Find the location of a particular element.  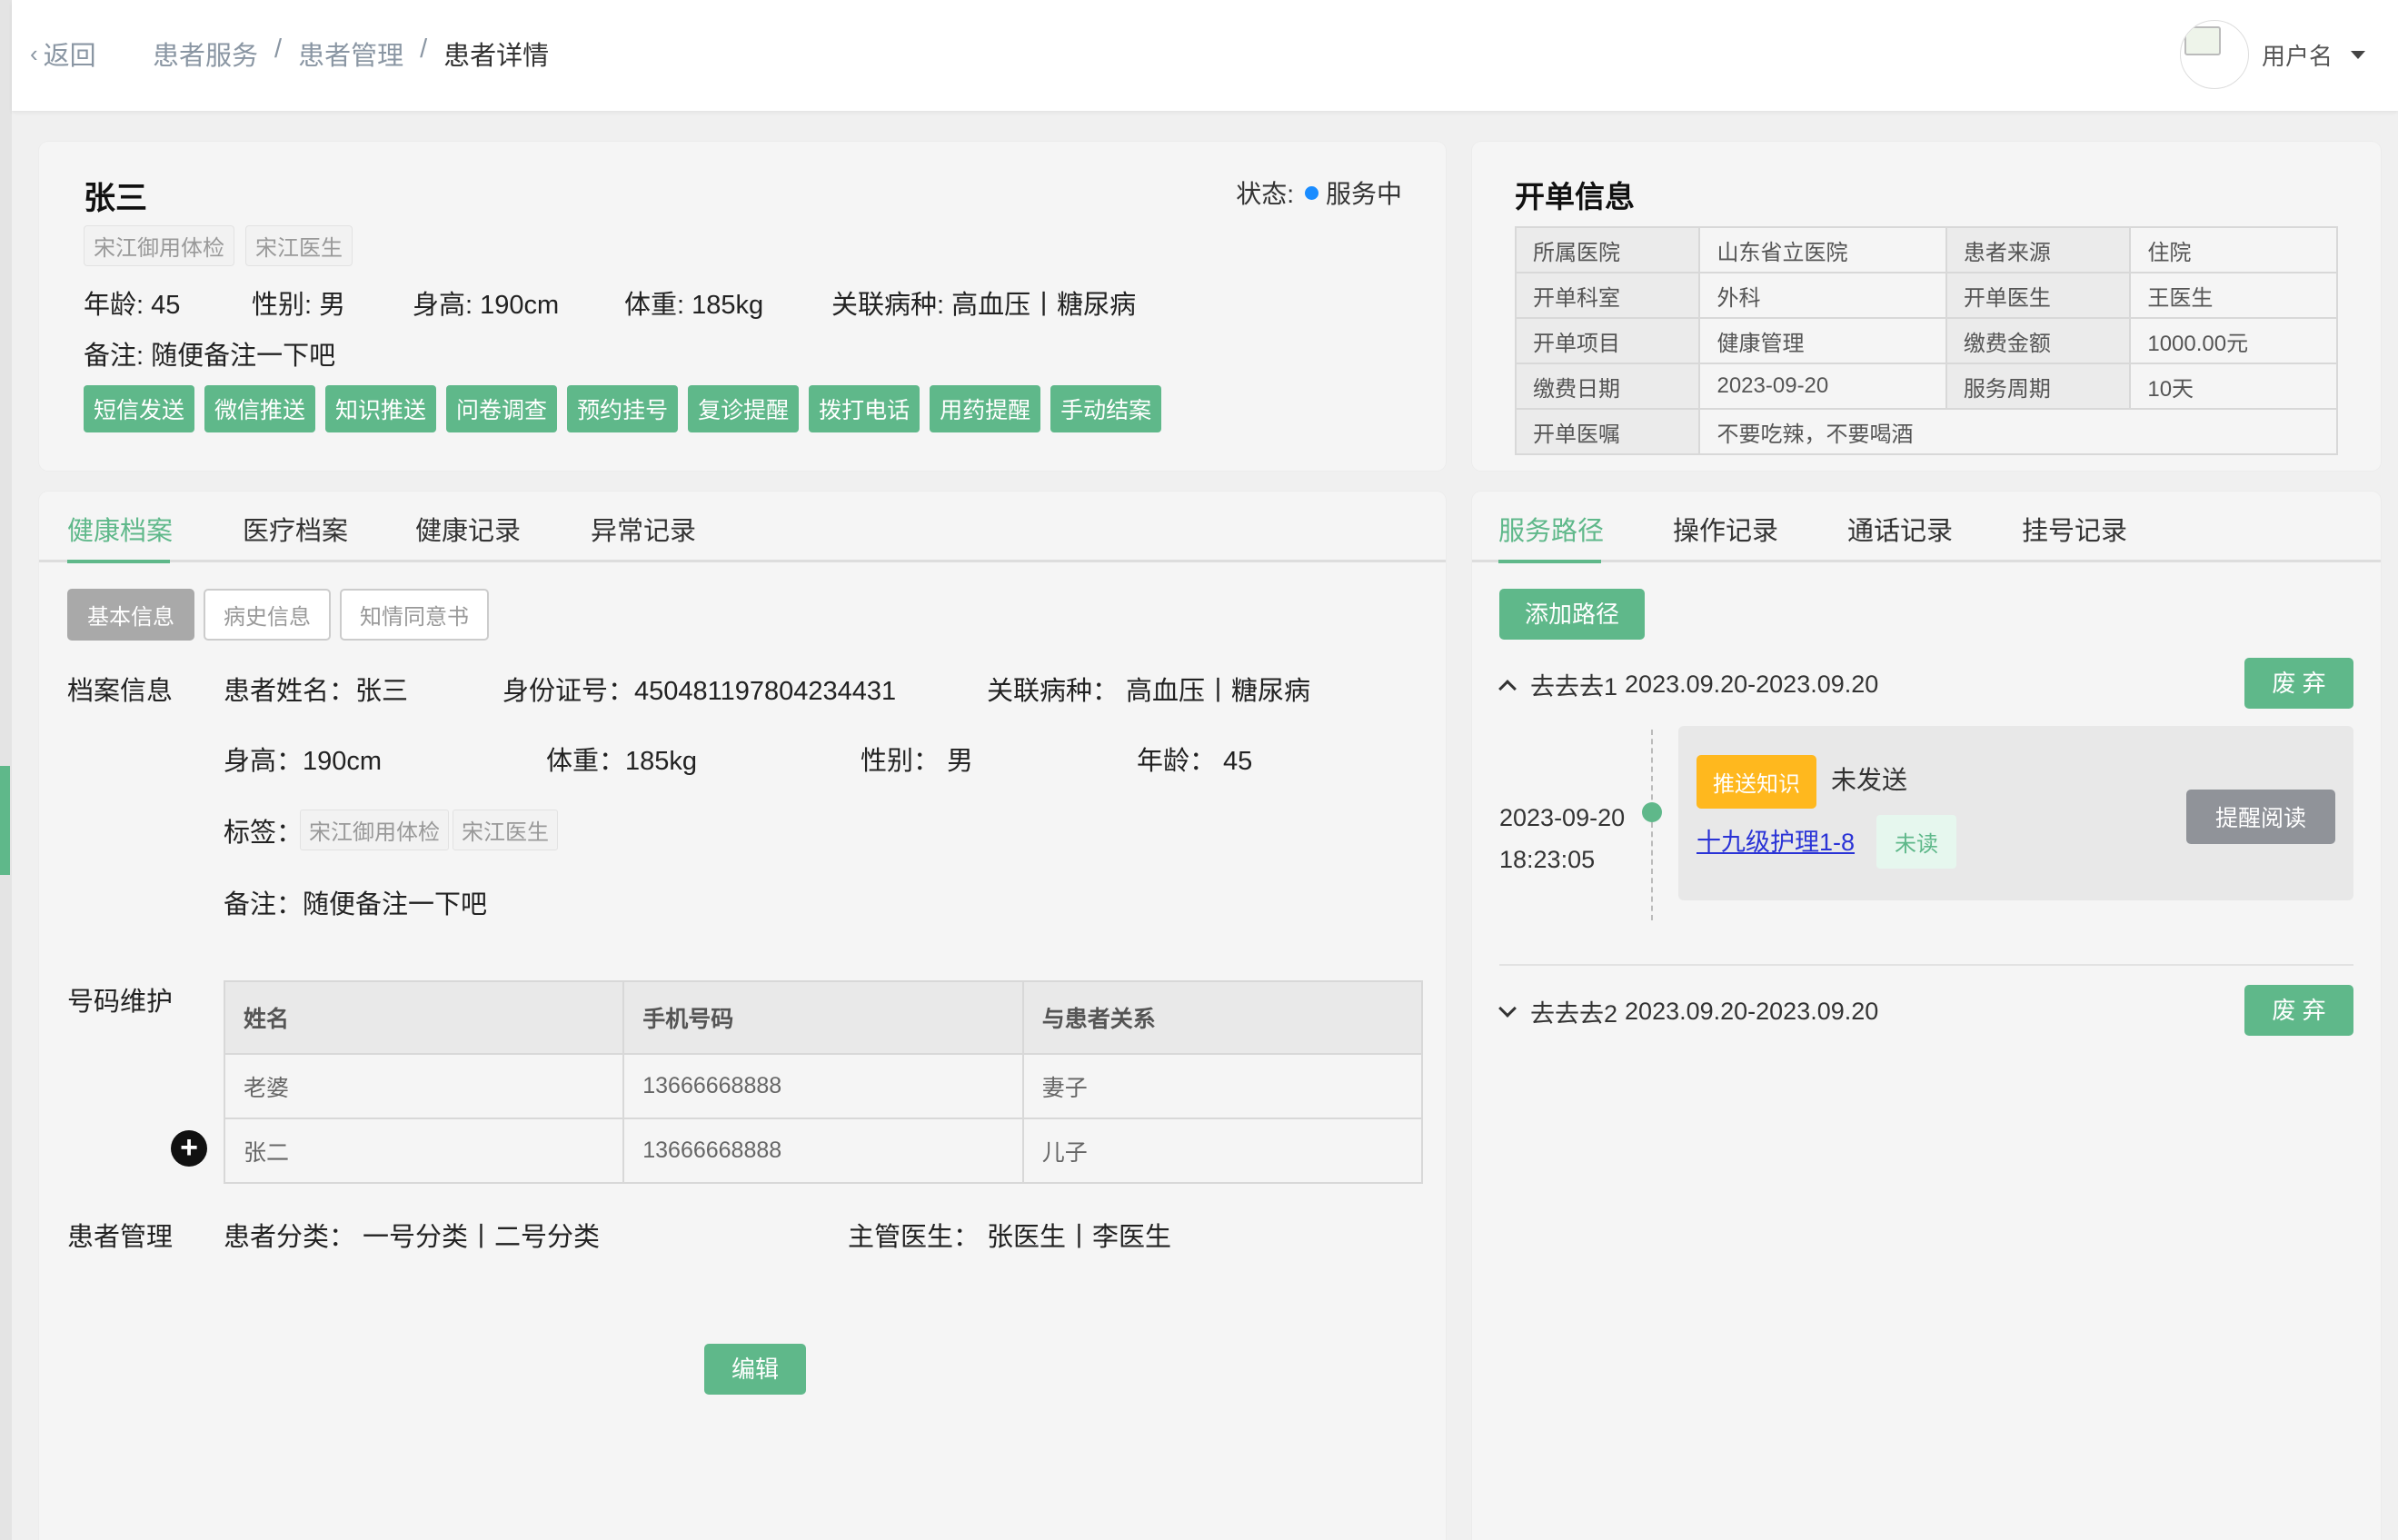

breadcrumb: 患者服务 / 患者管理 / 患者详情 is located at coordinates (351, 54).